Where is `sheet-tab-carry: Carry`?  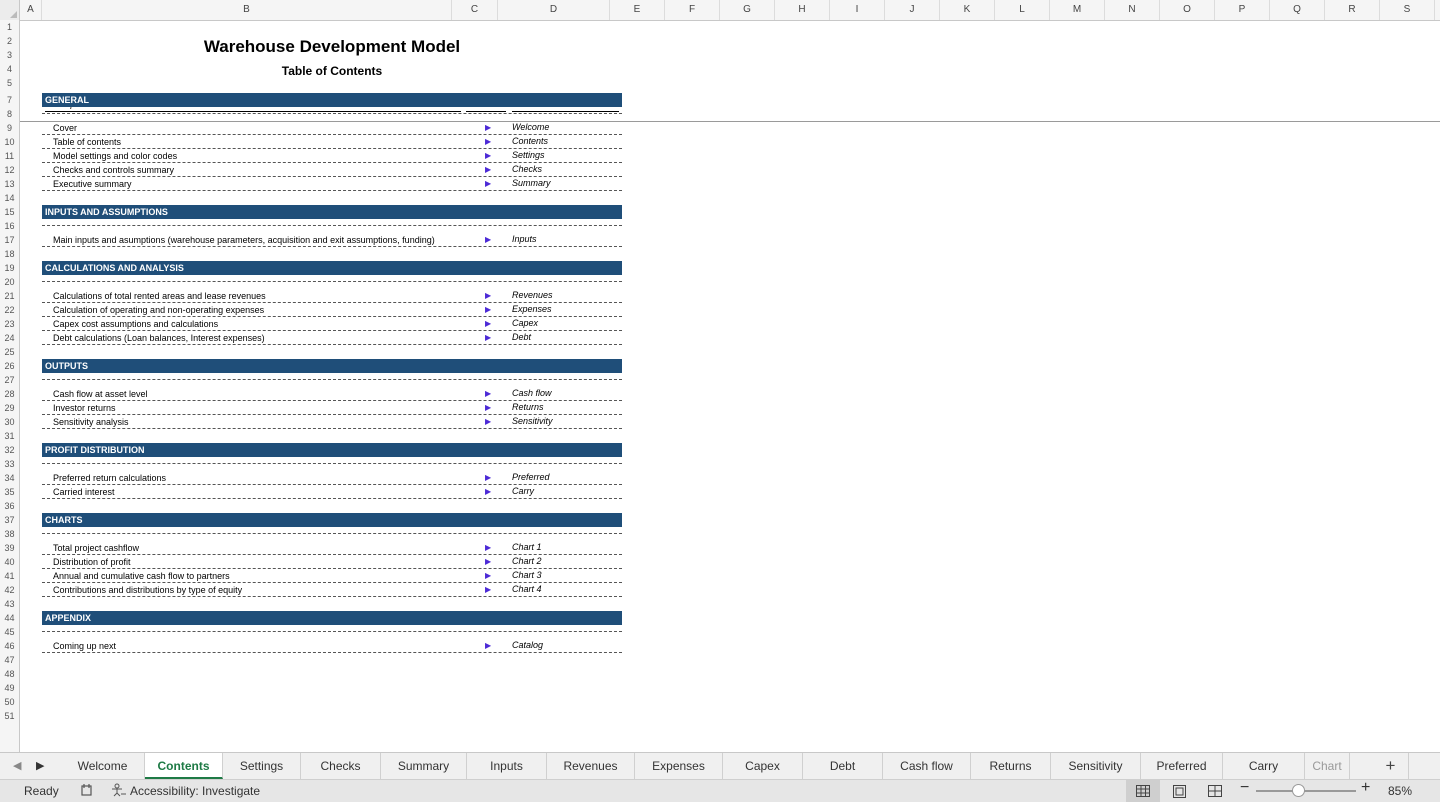
sheet-tab-carry: Carry is located at coordinates (1264, 766).